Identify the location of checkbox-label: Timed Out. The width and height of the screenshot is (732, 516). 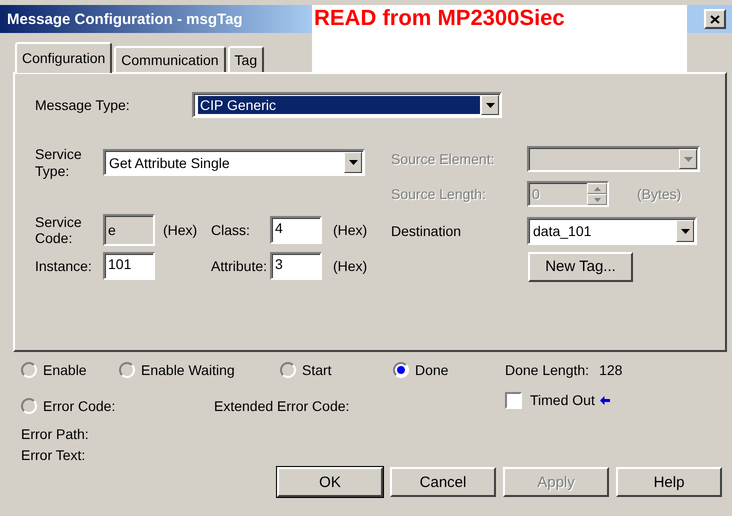
(562, 400).